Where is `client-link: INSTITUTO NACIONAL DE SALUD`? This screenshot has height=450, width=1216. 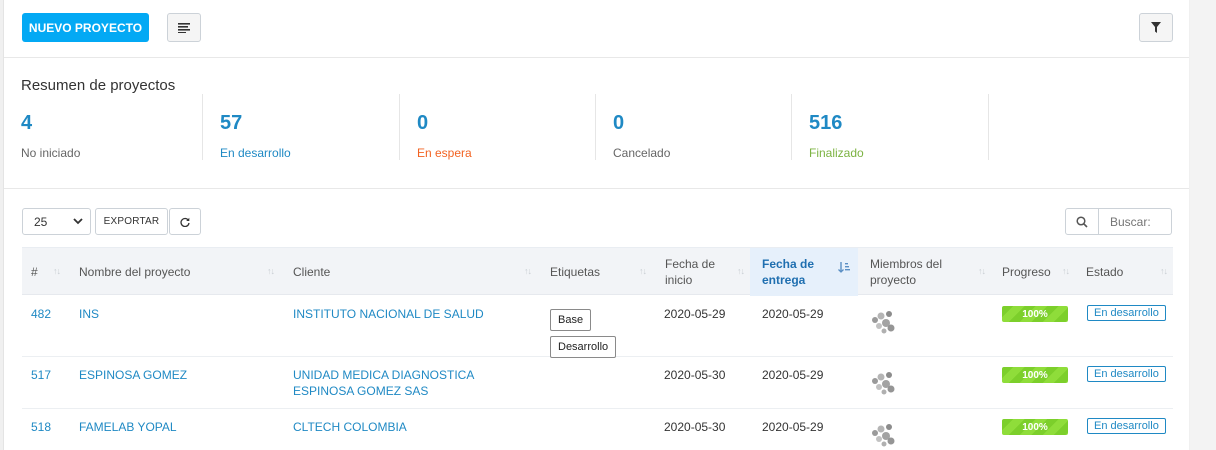 client-link: INSTITUTO NACIONAL DE SALUD is located at coordinates (413, 314).